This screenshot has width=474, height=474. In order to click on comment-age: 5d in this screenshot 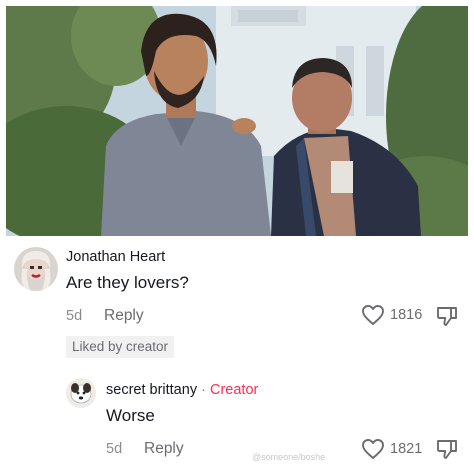, I will do `click(74, 316)`.